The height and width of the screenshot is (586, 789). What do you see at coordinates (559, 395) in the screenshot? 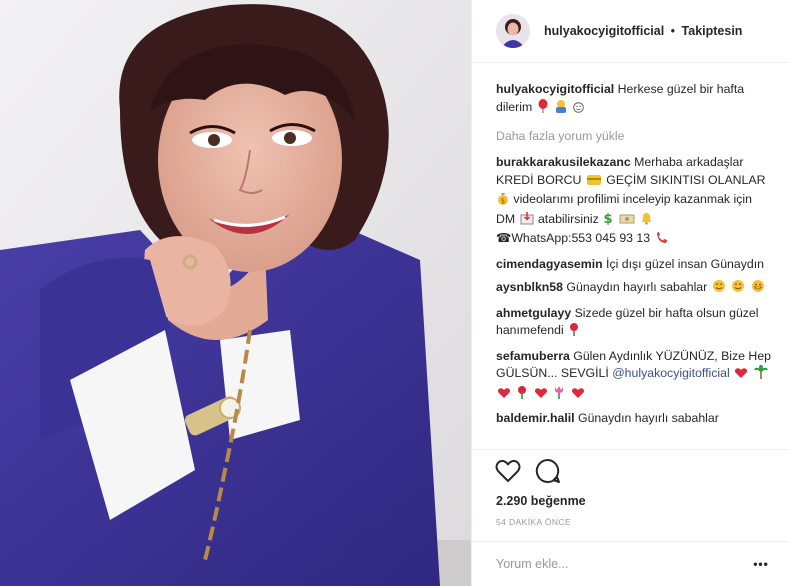
I see `tulip-emoji-icon` at bounding box center [559, 395].